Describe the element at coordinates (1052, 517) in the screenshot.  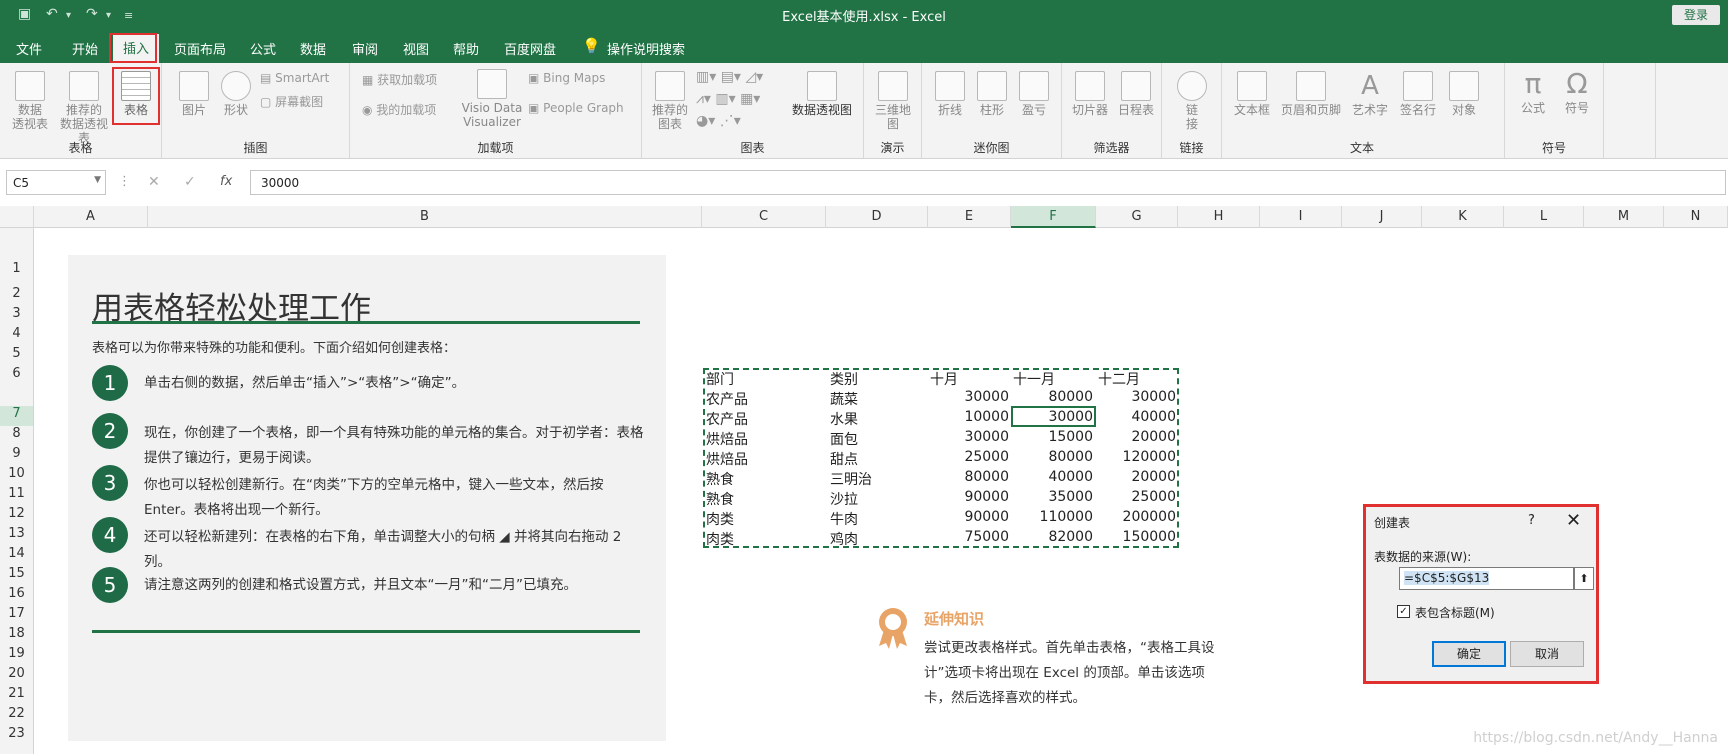
I see `table-cell: 110000` at that location.